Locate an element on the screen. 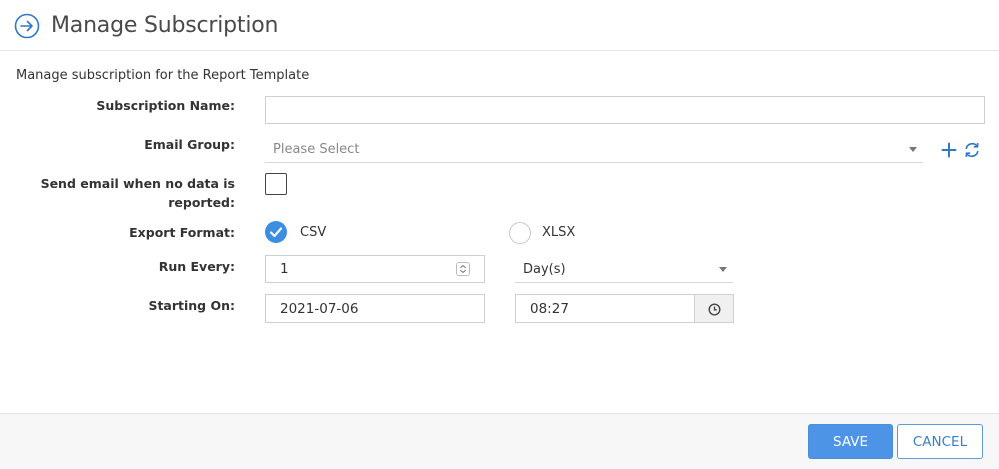  refresh-icon is located at coordinates (972, 150).